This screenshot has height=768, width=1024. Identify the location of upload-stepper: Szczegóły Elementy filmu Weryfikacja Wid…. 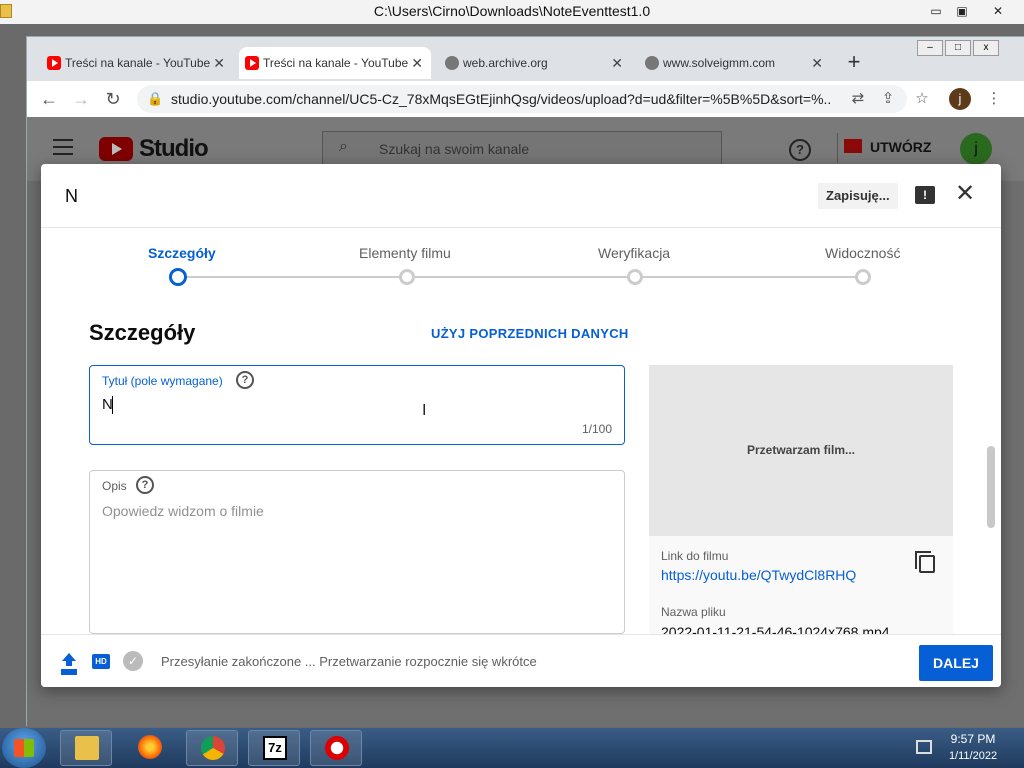
(521, 263).